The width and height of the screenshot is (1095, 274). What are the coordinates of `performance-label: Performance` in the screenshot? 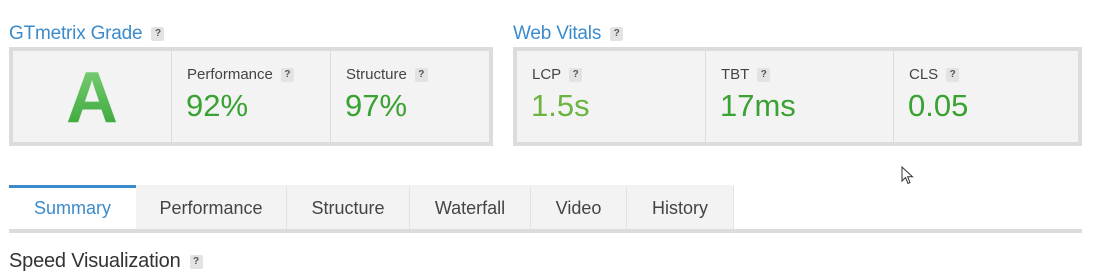 It's located at (230, 74).